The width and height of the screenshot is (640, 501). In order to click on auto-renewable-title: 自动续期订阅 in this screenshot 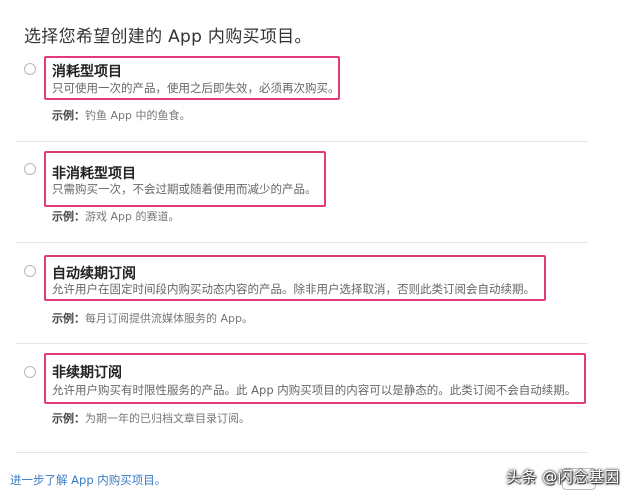, I will do `click(94, 274)`.